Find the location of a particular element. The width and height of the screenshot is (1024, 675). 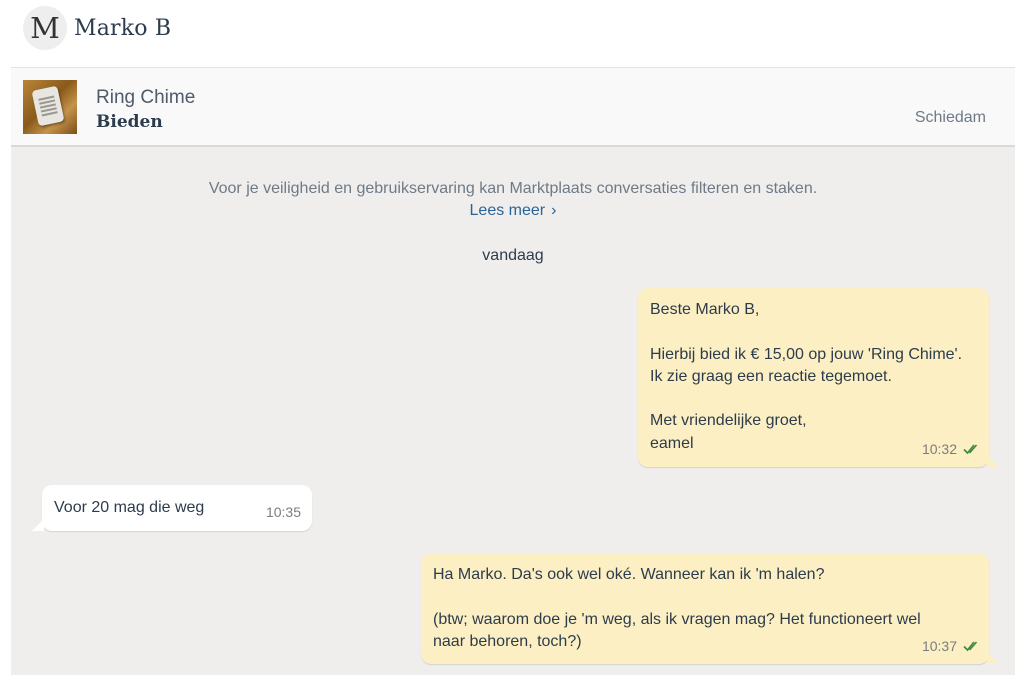

message-meta: 10:35 is located at coordinates (283, 512).